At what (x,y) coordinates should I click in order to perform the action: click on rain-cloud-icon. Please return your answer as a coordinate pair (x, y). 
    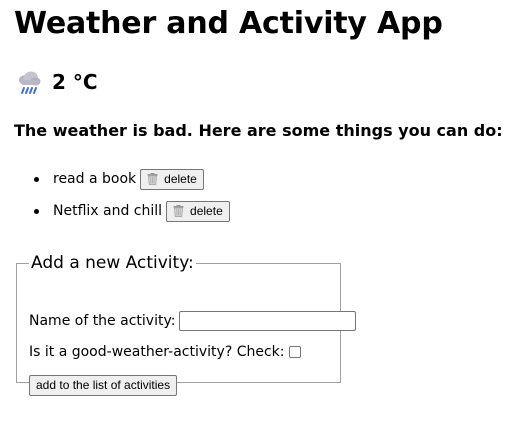
    Looking at the image, I should click on (30, 82).